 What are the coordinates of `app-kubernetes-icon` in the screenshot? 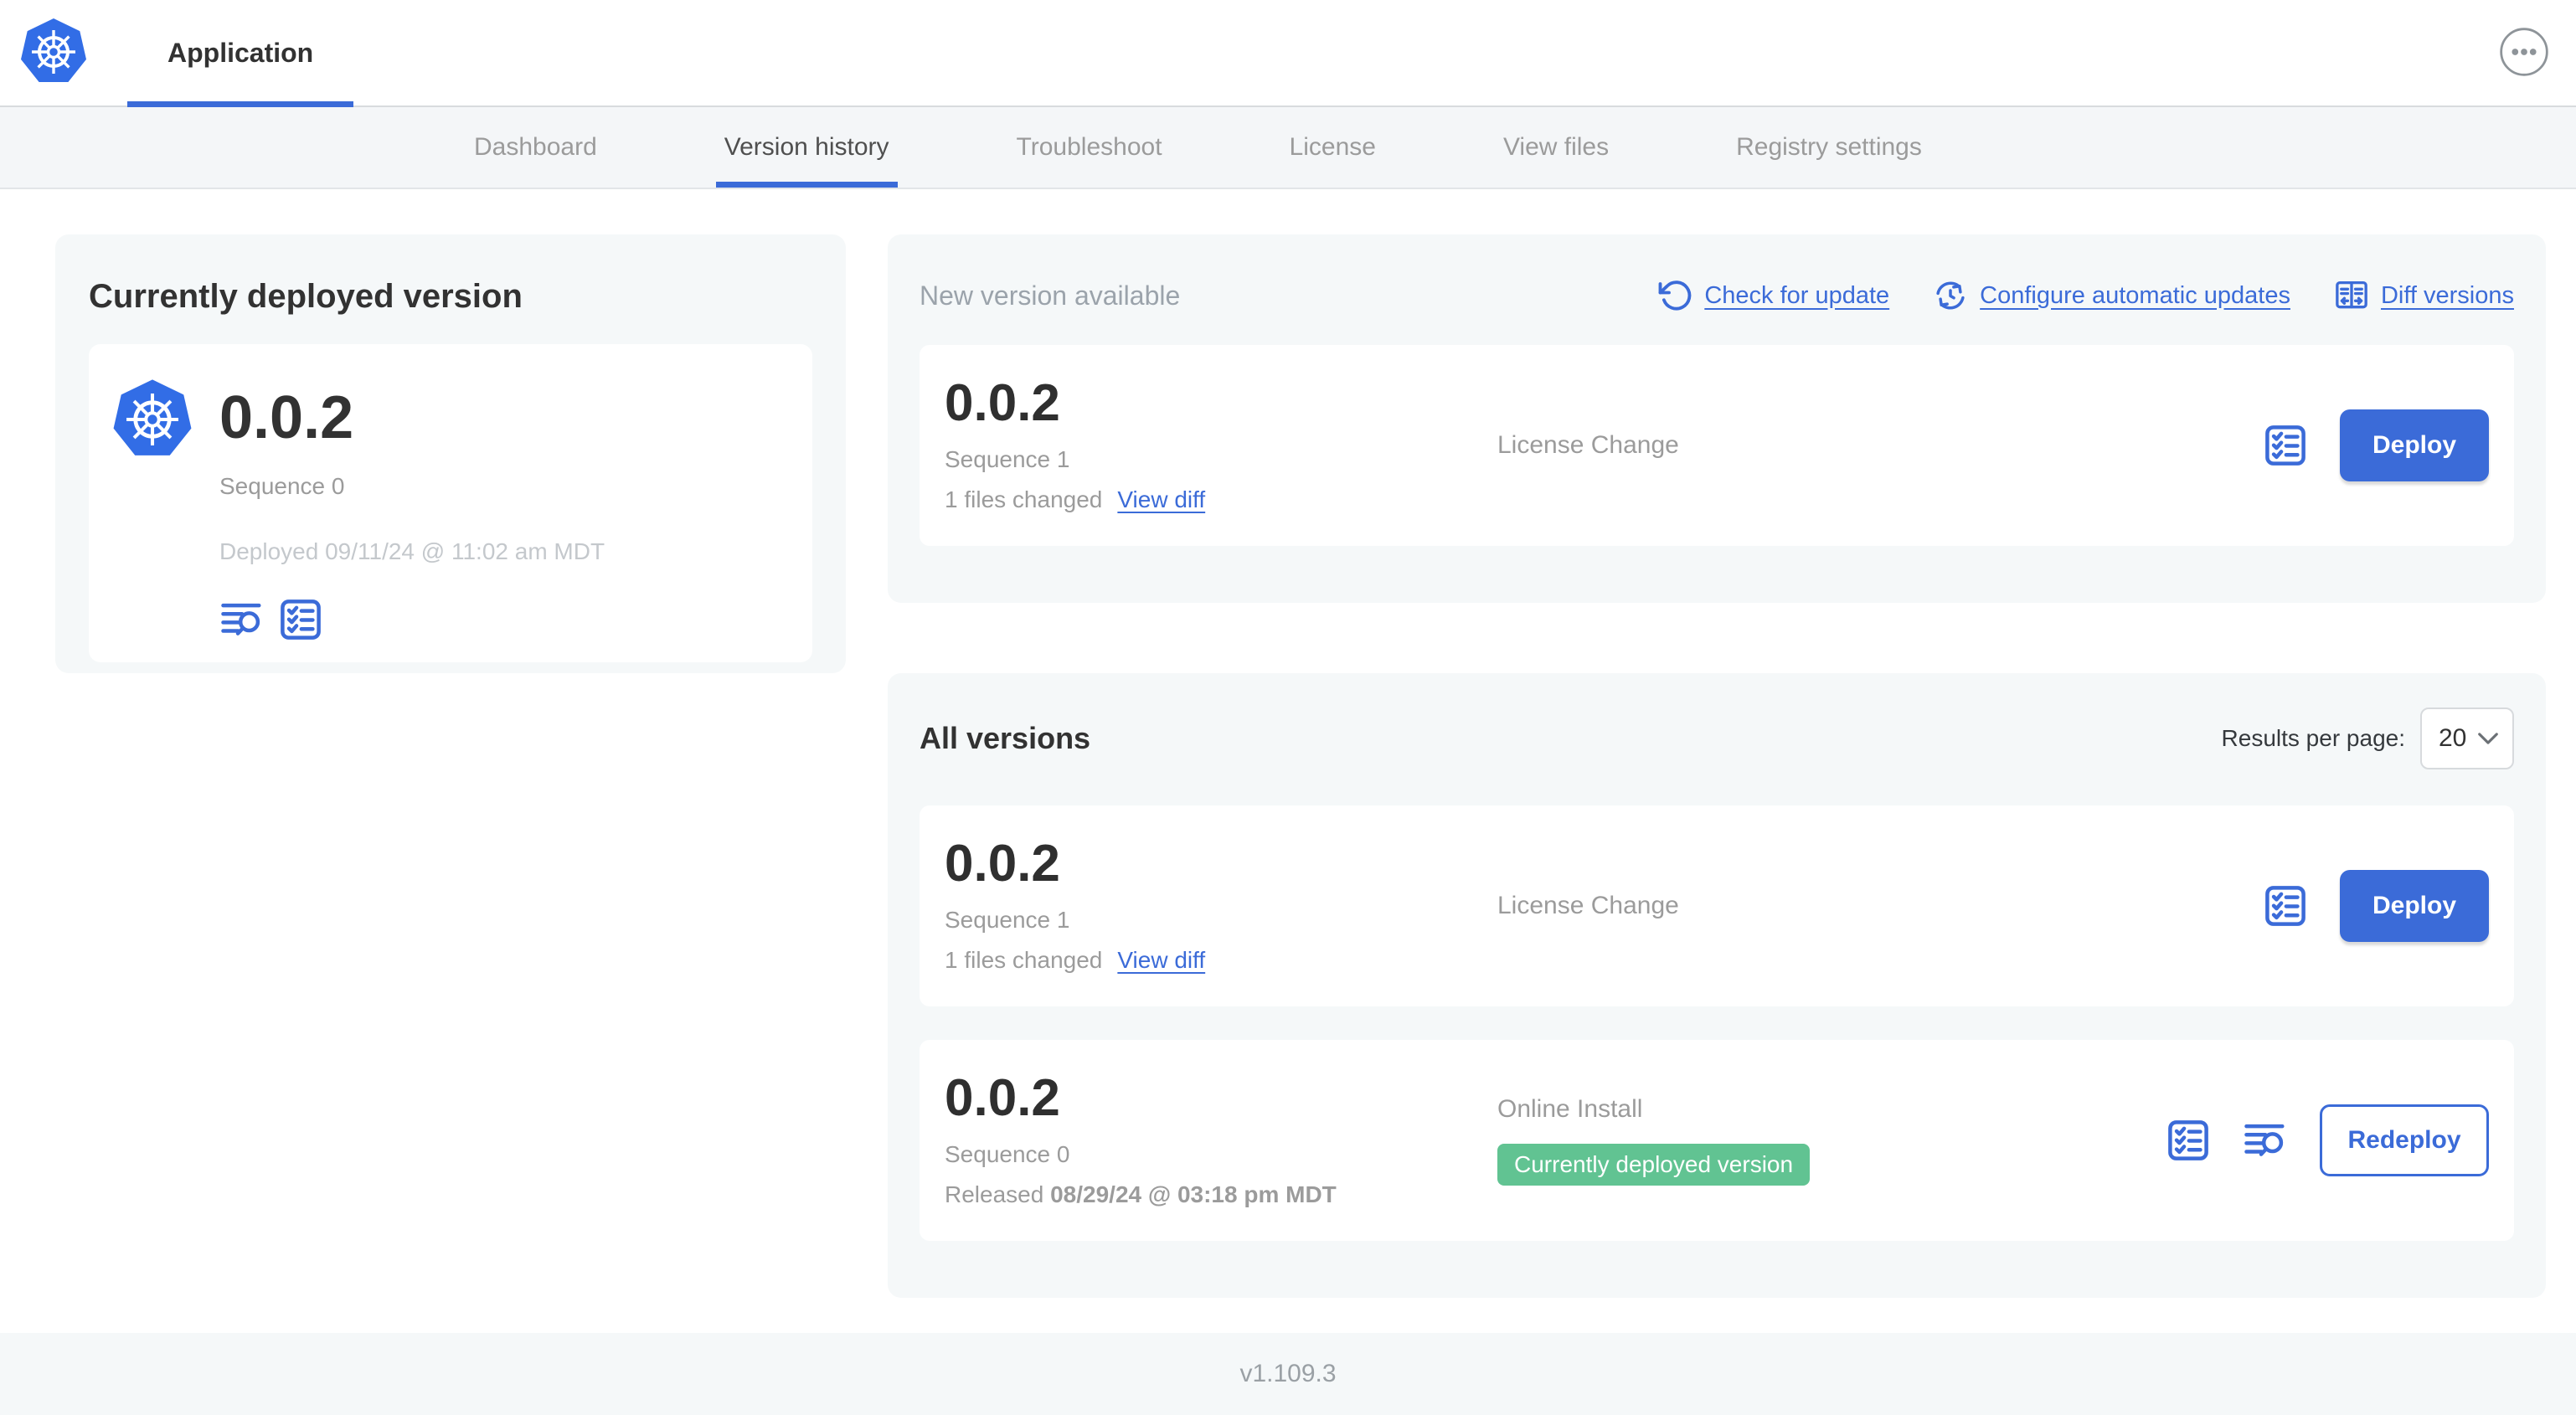 It's located at (152, 419).